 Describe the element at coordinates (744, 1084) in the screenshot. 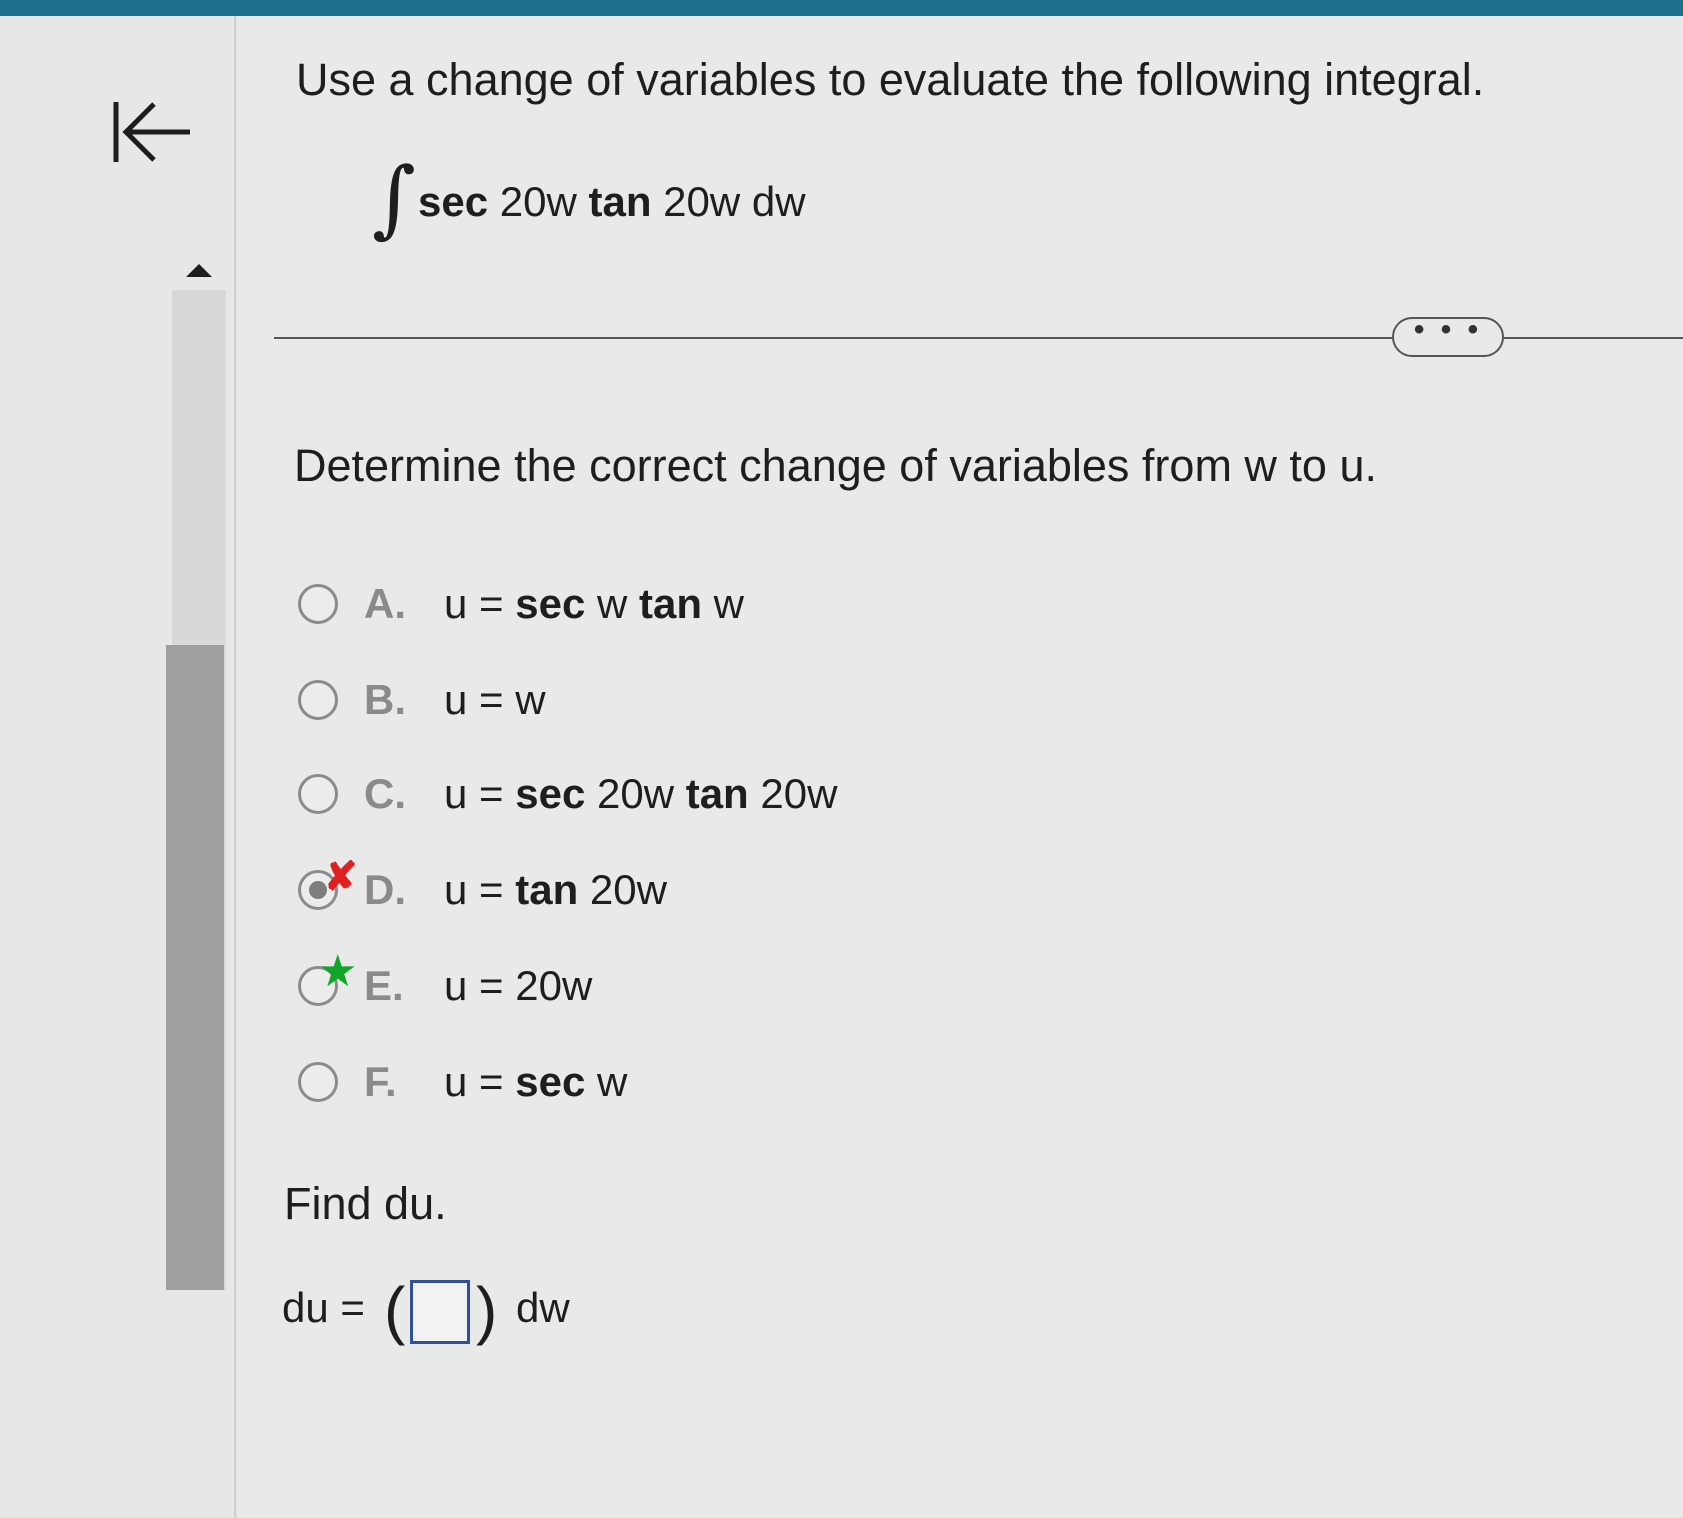

I see `option-f: F. u = sec w` at that location.